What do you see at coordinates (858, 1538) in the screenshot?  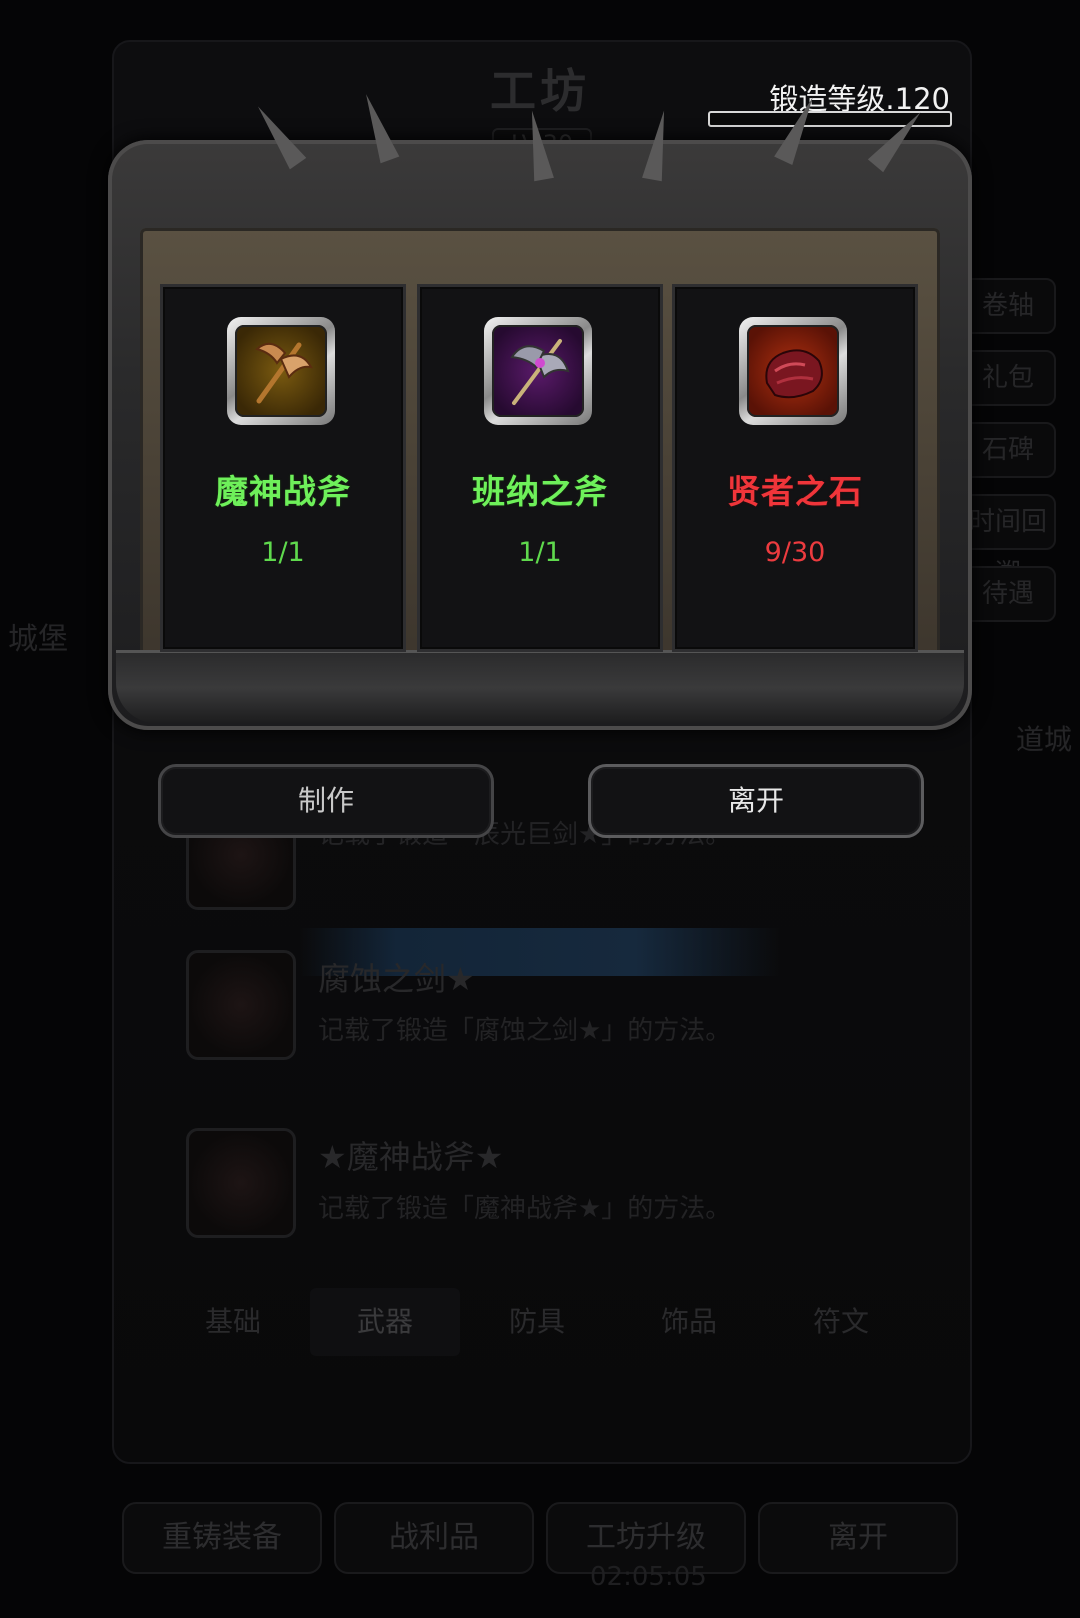 I see `background-leave-button: 离开` at bounding box center [858, 1538].